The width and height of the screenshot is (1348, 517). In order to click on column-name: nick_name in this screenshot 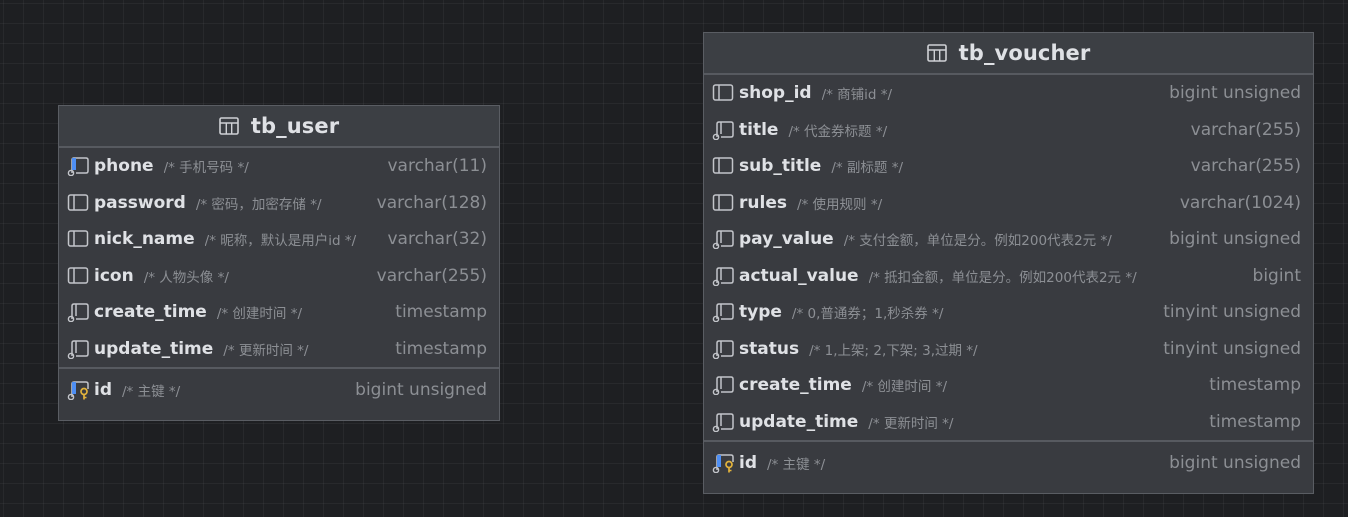, I will do `click(144, 239)`.